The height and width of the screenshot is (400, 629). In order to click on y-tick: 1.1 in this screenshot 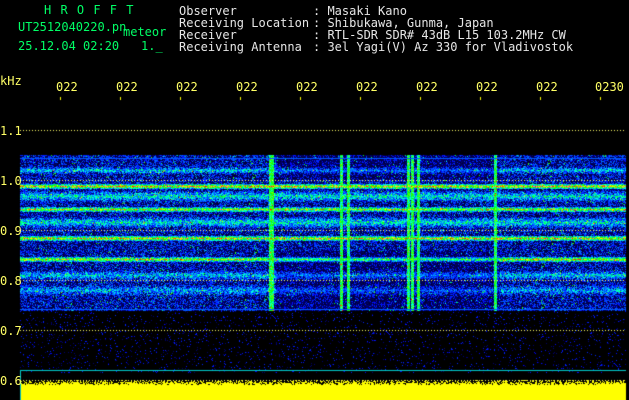, I will do `click(11, 131)`.